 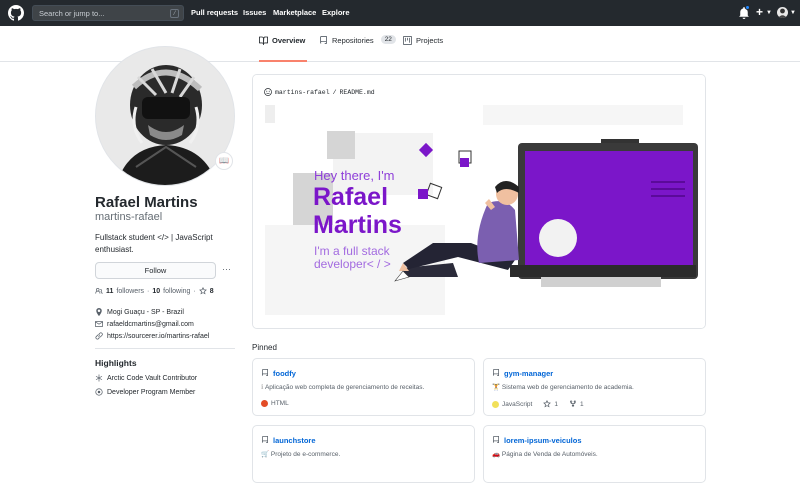 I want to click on shopping-cart-icon: 🛒, so click(x=265, y=454).